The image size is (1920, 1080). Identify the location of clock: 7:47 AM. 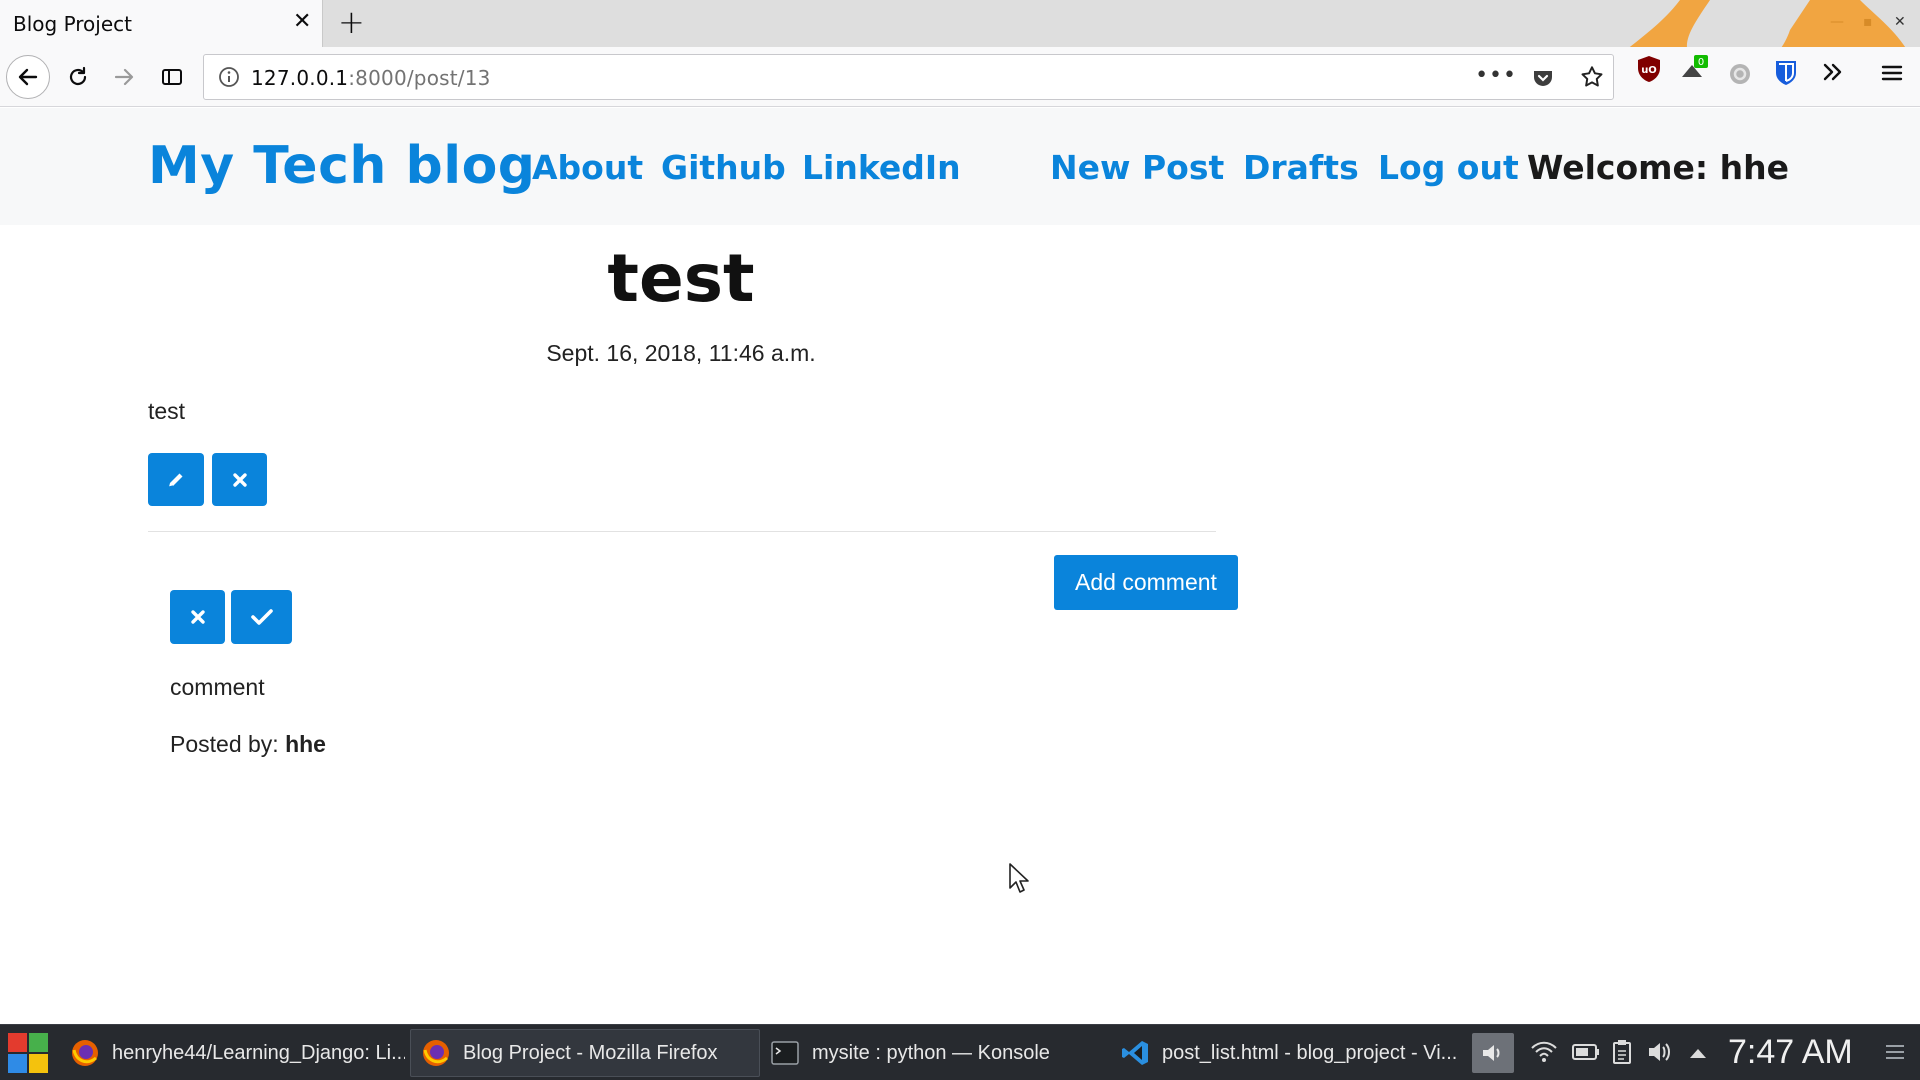
(1790, 1052).